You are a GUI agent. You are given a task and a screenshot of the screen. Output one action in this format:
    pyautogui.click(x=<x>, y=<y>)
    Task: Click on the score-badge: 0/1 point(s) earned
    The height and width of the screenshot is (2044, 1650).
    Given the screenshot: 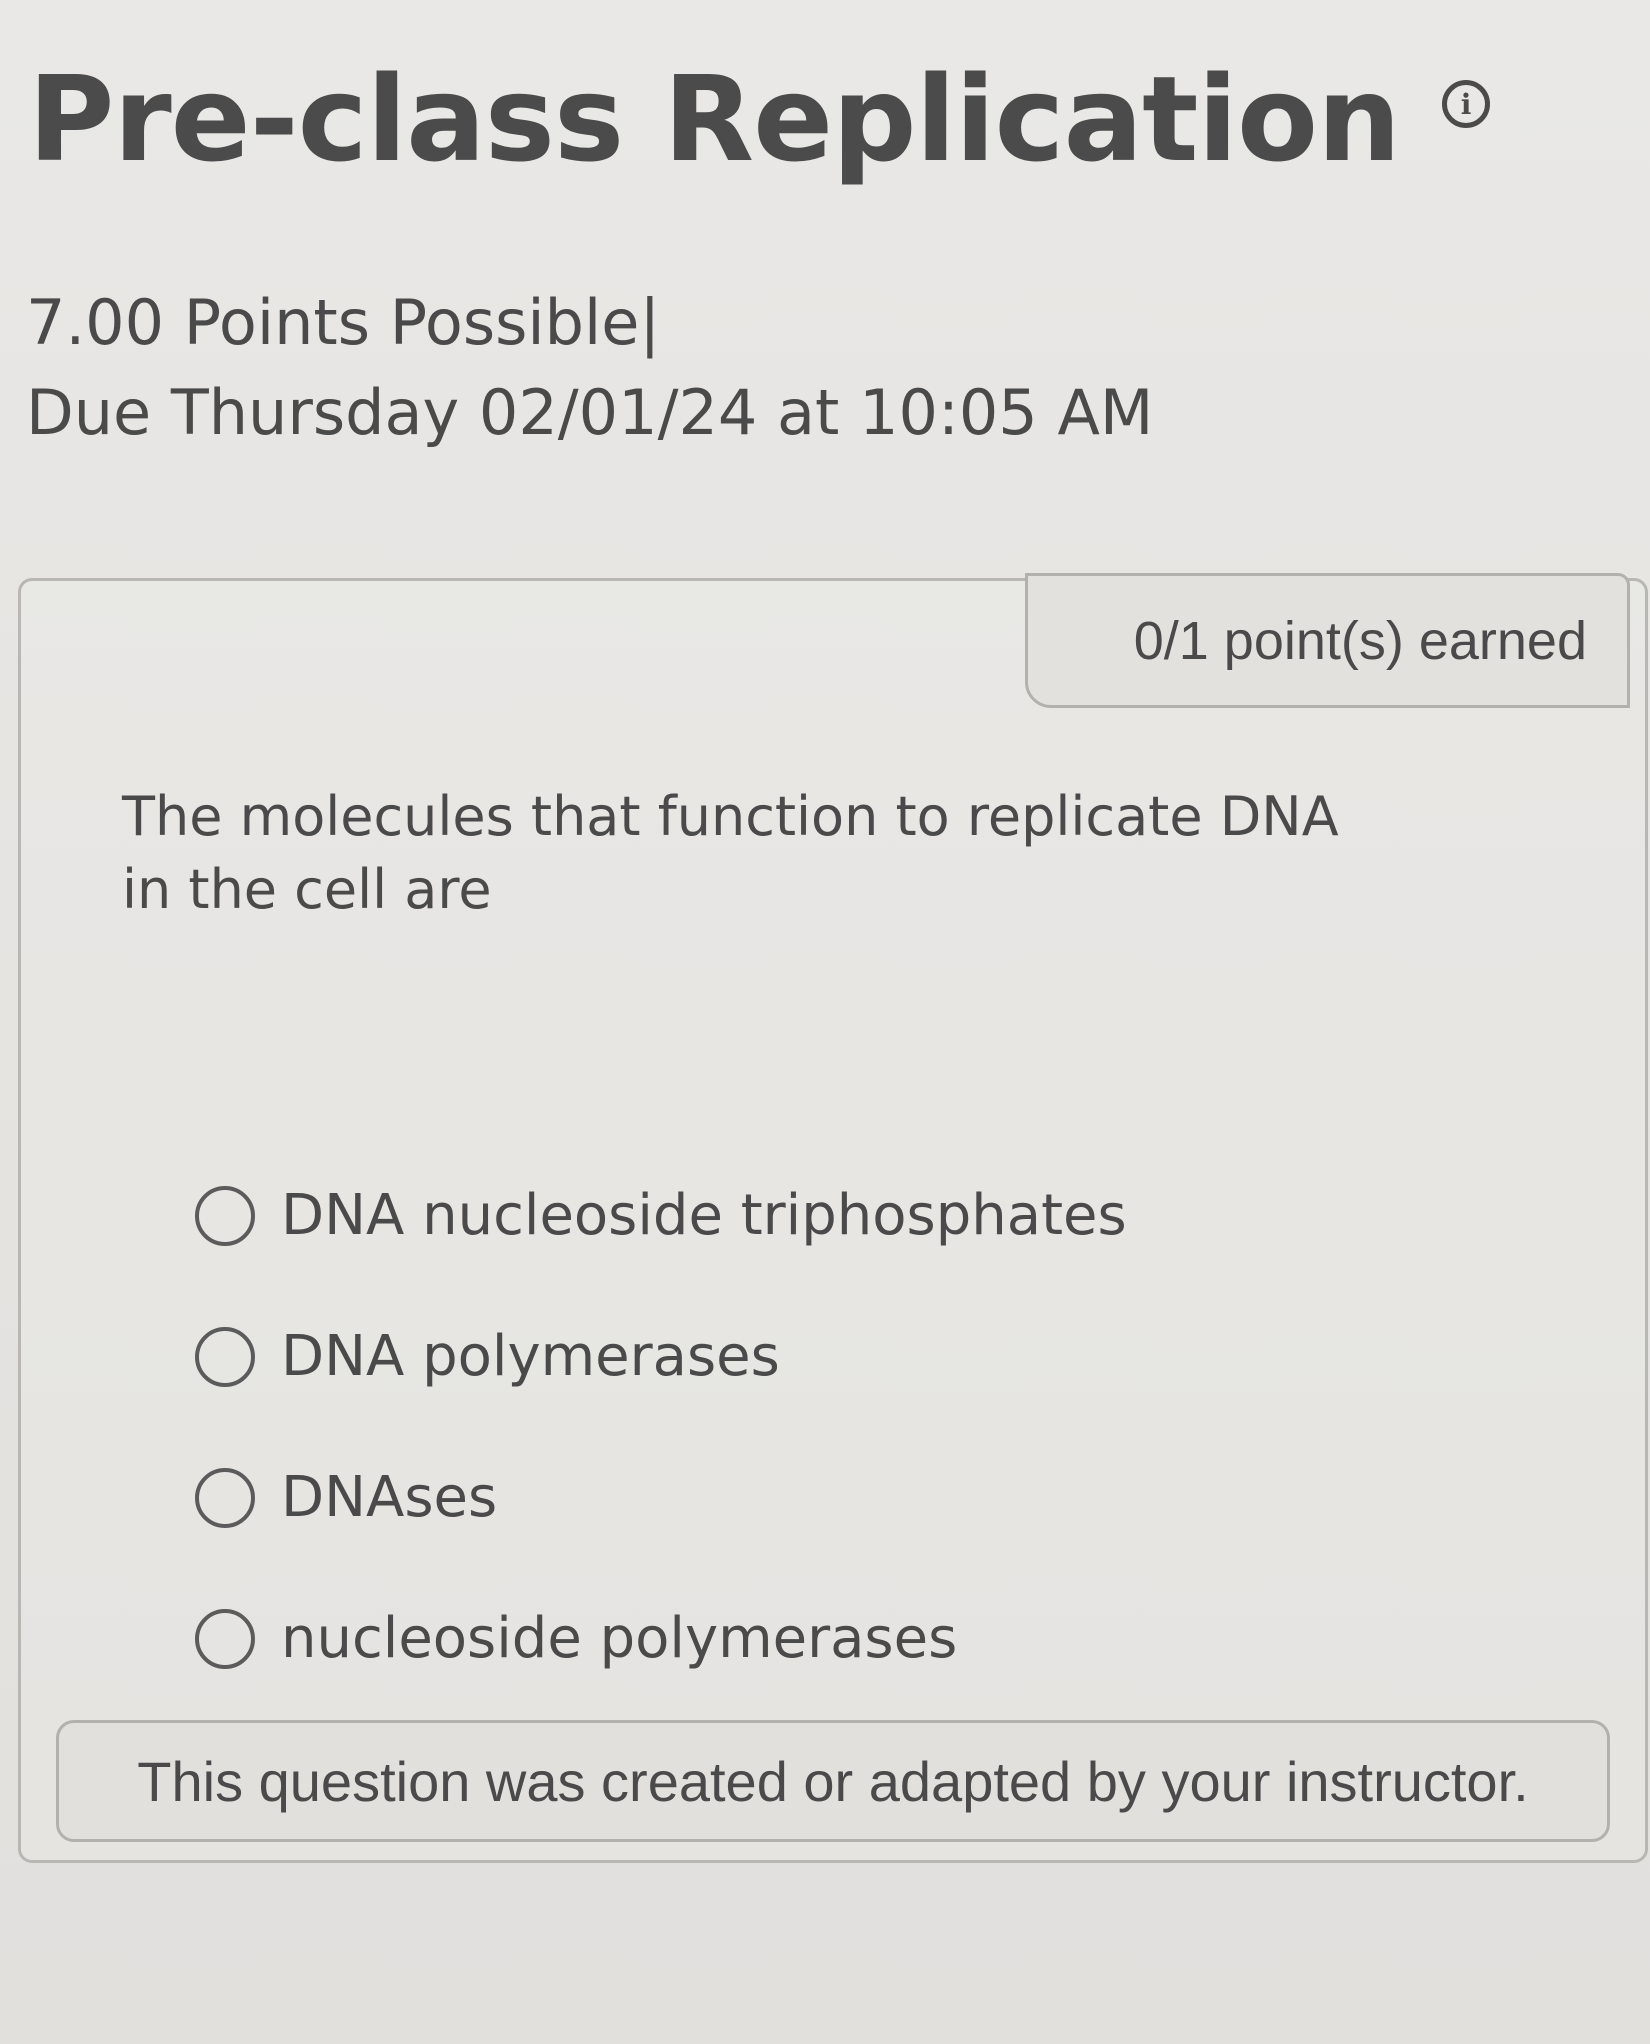 What is the action you would take?
    pyautogui.click(x=1327, y=640)
    